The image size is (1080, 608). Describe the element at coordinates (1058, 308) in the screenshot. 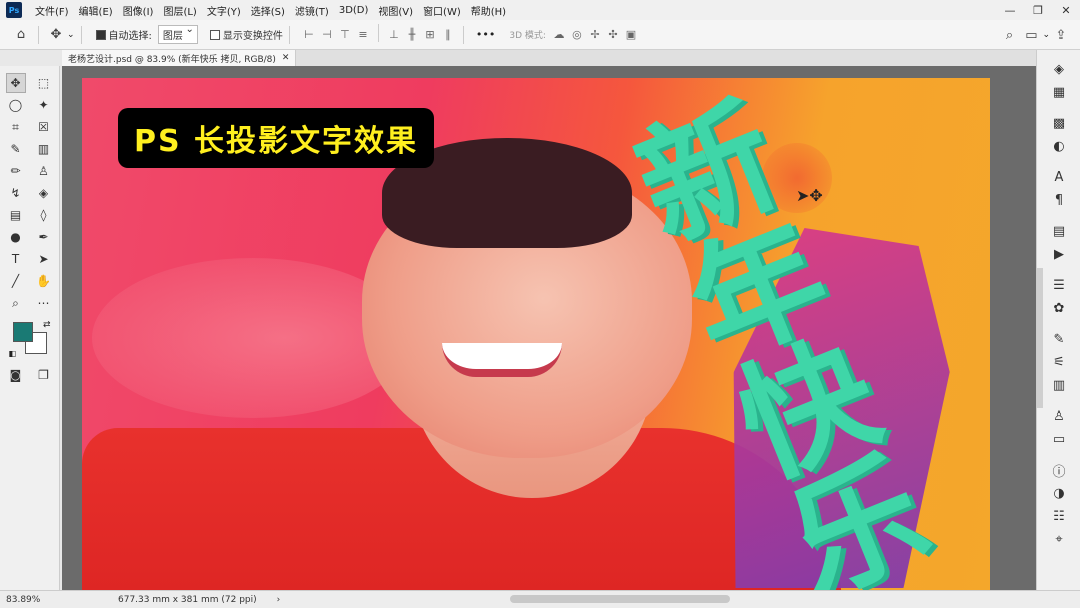

I see `styles-icon: ✿` at that location.